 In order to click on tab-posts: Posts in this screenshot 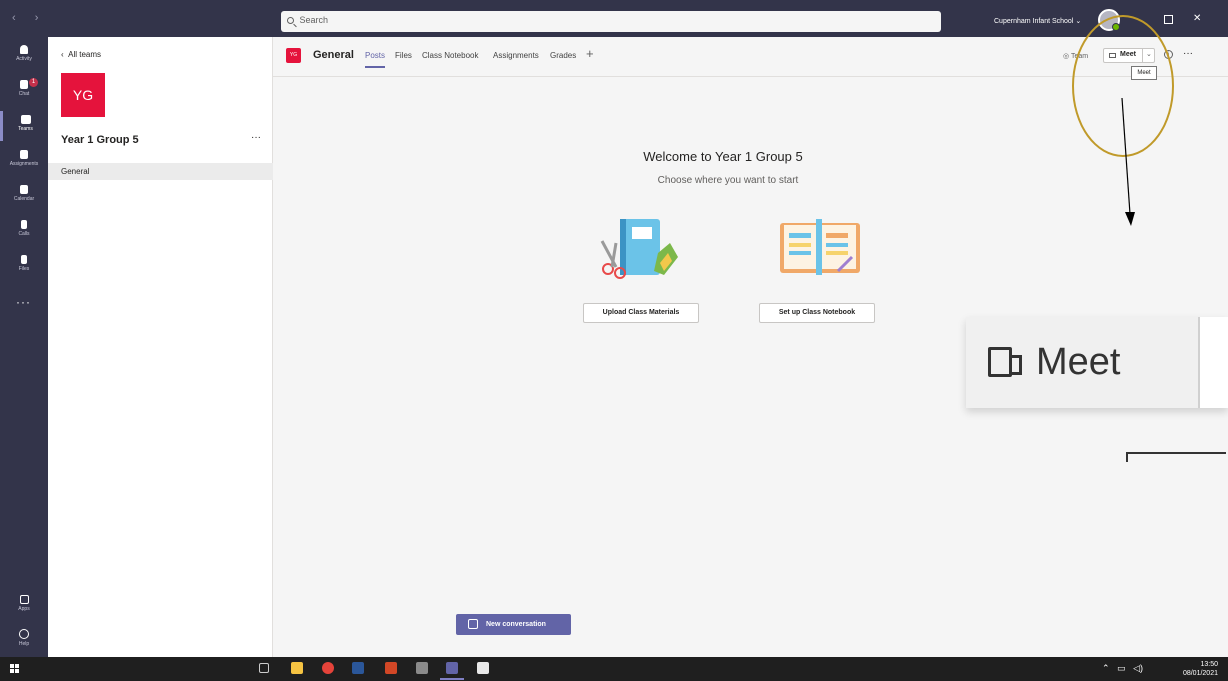, I will do `click(375, 55)`.